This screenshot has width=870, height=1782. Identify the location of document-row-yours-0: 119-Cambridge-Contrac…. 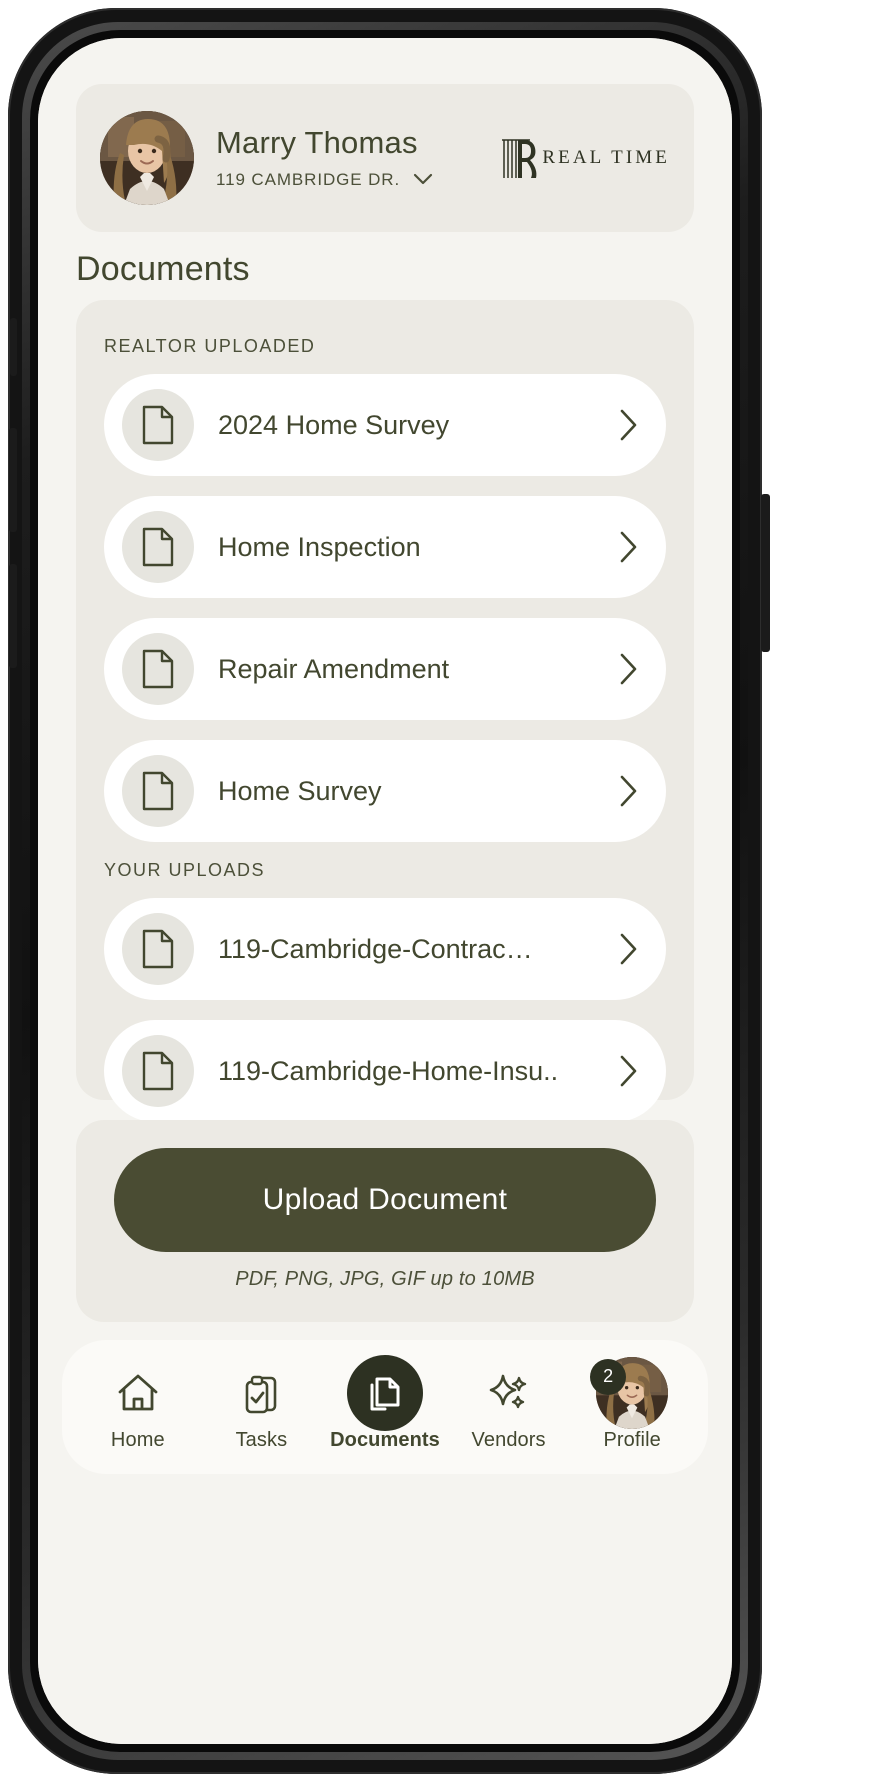
(385, 949).